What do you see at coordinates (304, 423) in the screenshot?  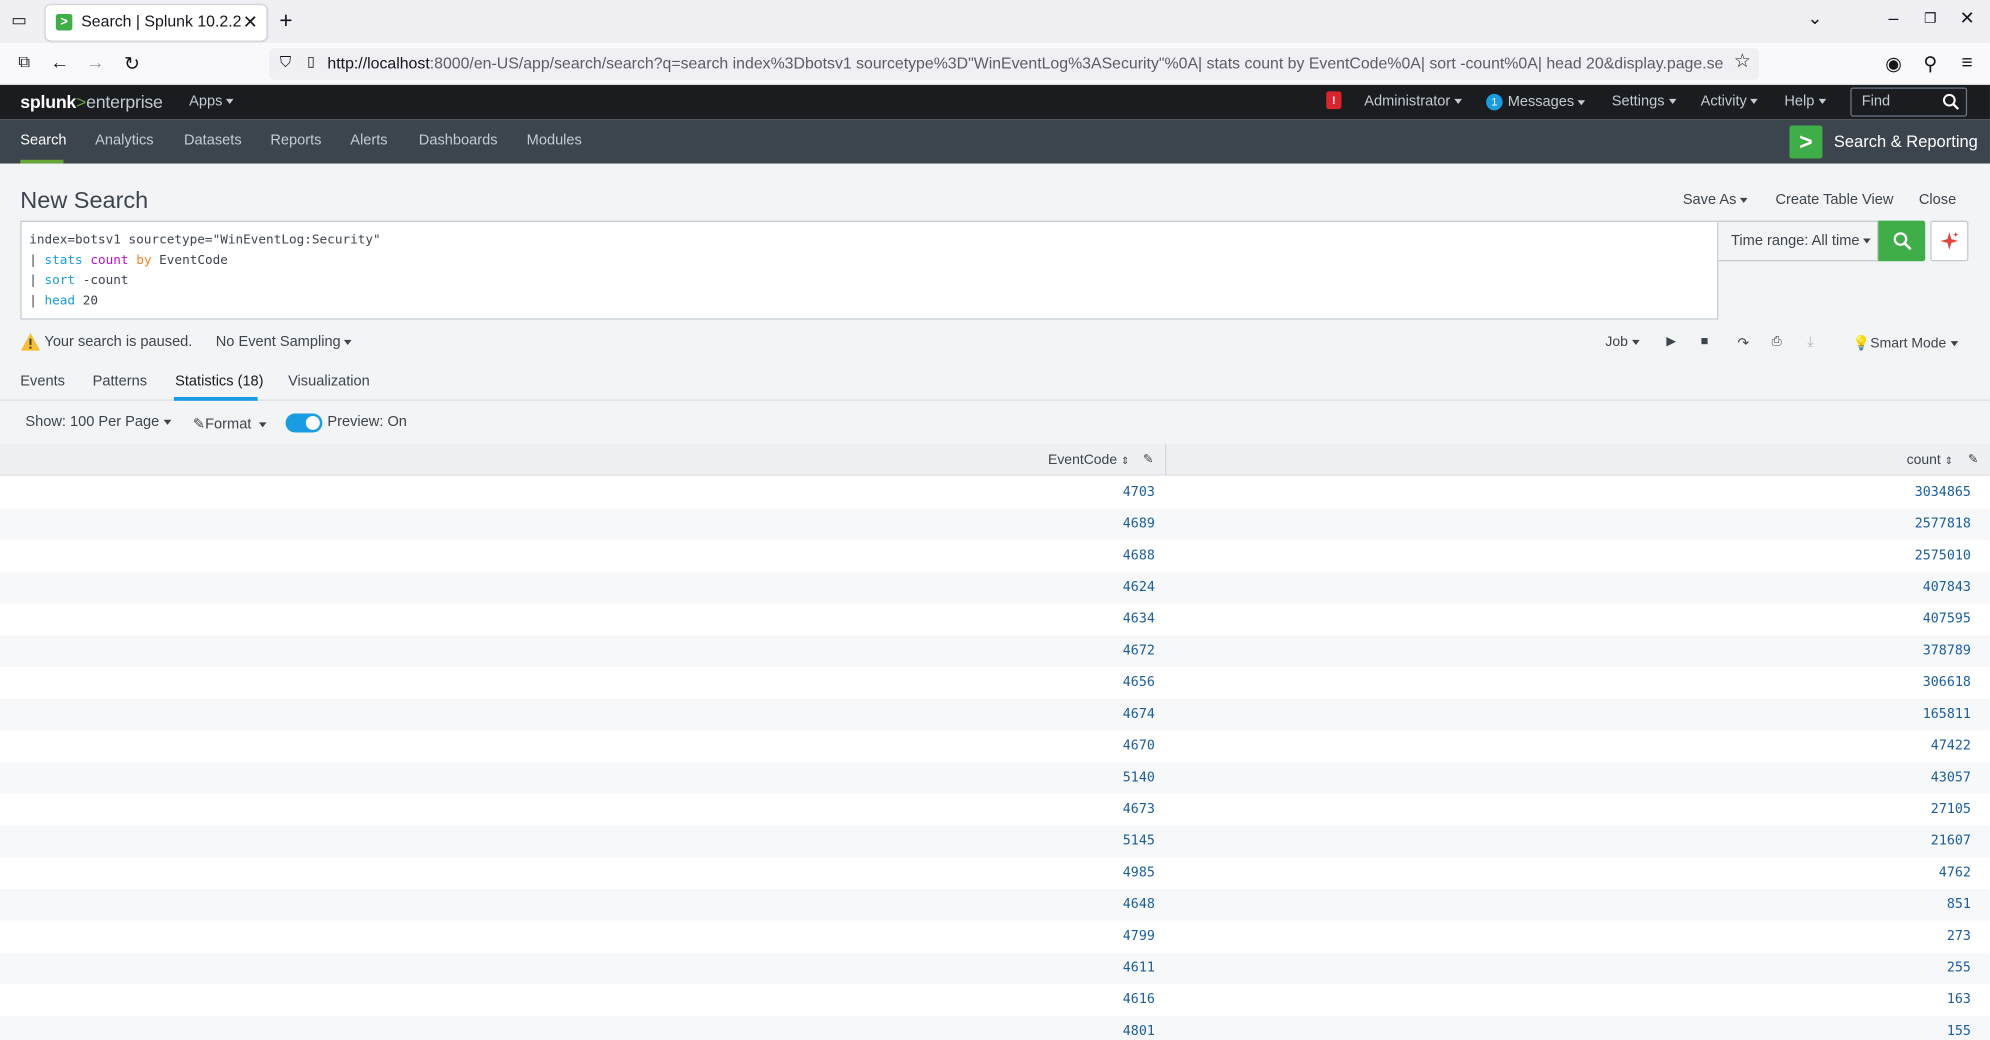 I see `preview-toggle` at bounding box center [304, 423].